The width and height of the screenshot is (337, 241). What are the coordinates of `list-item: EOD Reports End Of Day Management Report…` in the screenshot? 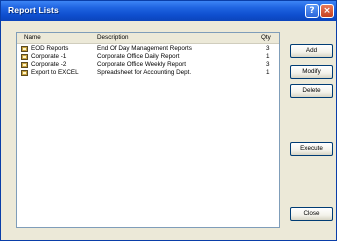 It's located at (148, 49).